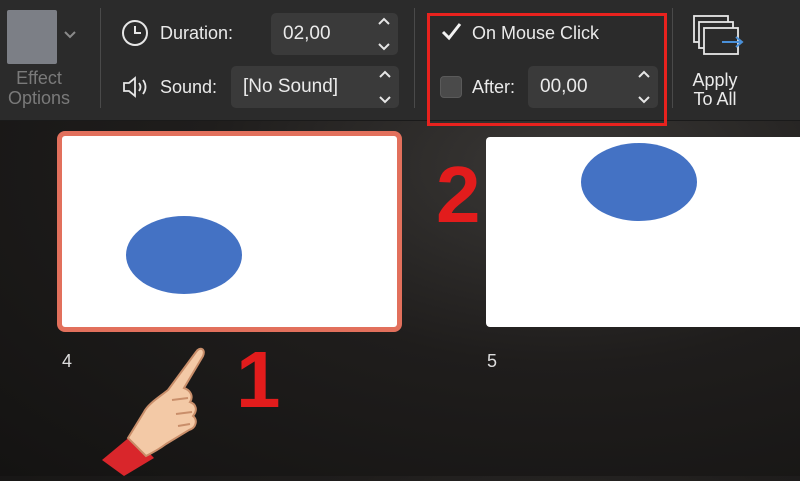  Describe the element at coordinates (492, 361) in the screenshot. I see `slide-number-5: 5` at that location.